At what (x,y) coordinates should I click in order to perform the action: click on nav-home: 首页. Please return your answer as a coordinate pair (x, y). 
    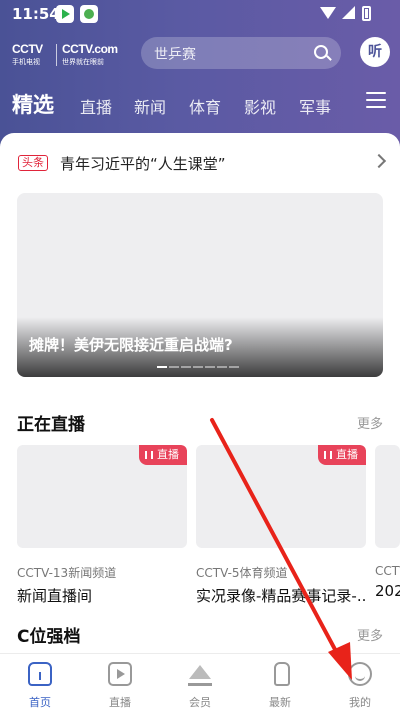
    Looking at the image, I should click on (40, 686).